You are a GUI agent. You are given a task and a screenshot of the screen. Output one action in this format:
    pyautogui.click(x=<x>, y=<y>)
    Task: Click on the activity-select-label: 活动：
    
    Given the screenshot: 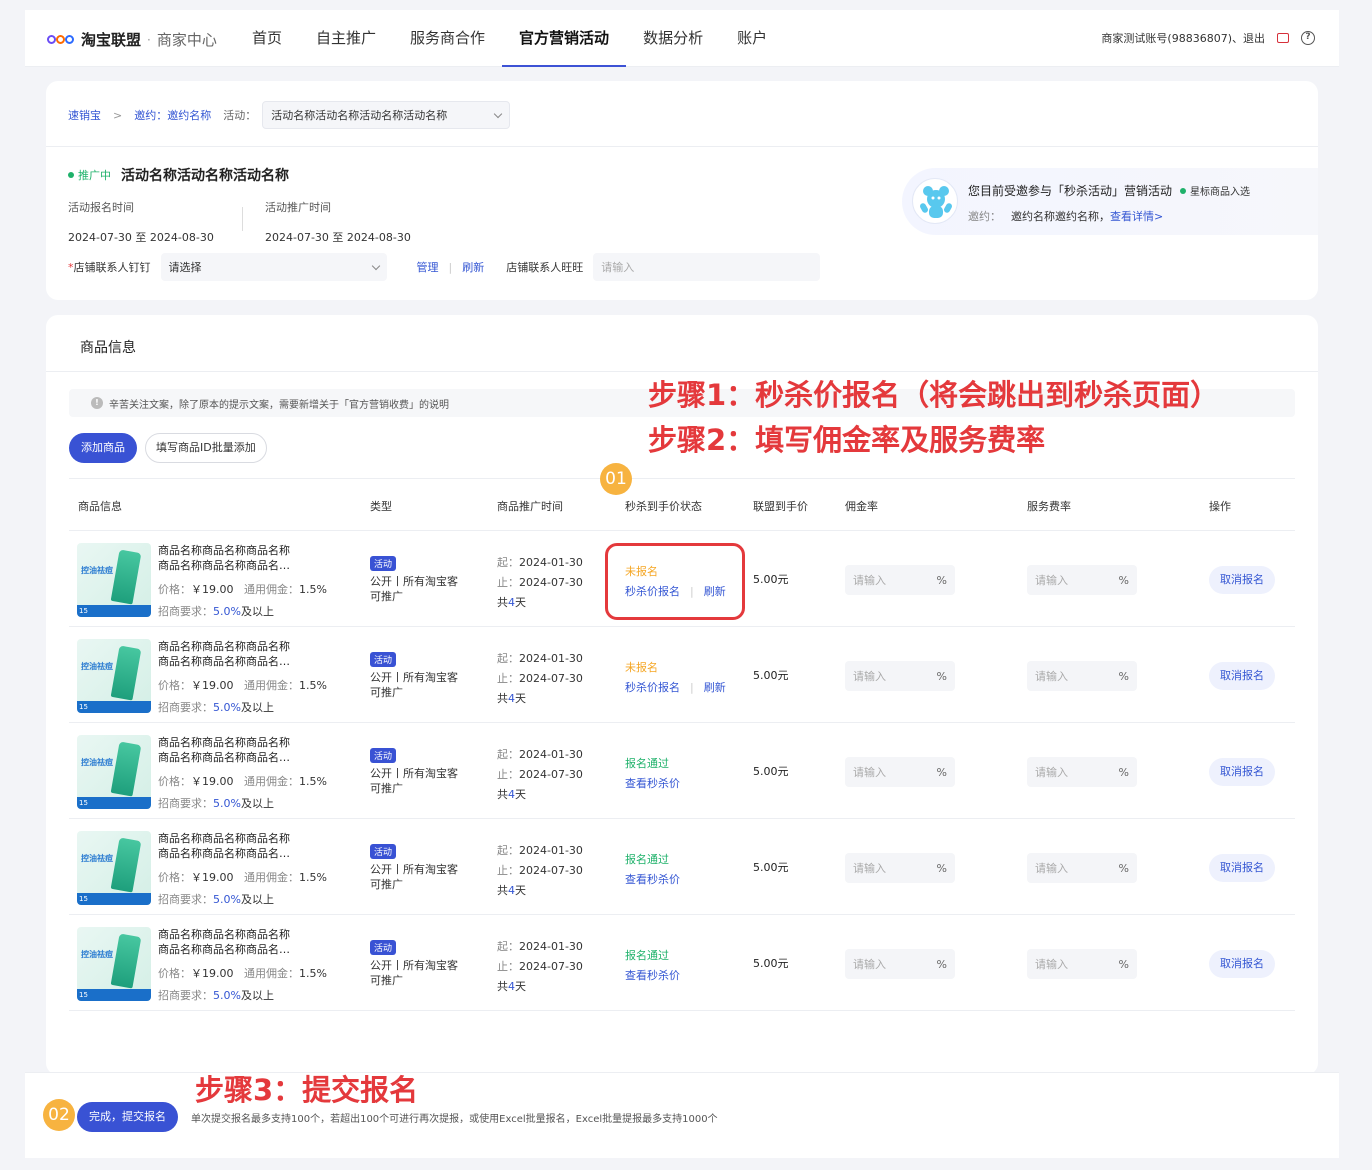 What is the action you would take?
    pyautogui.click(x=240, y=115)
    